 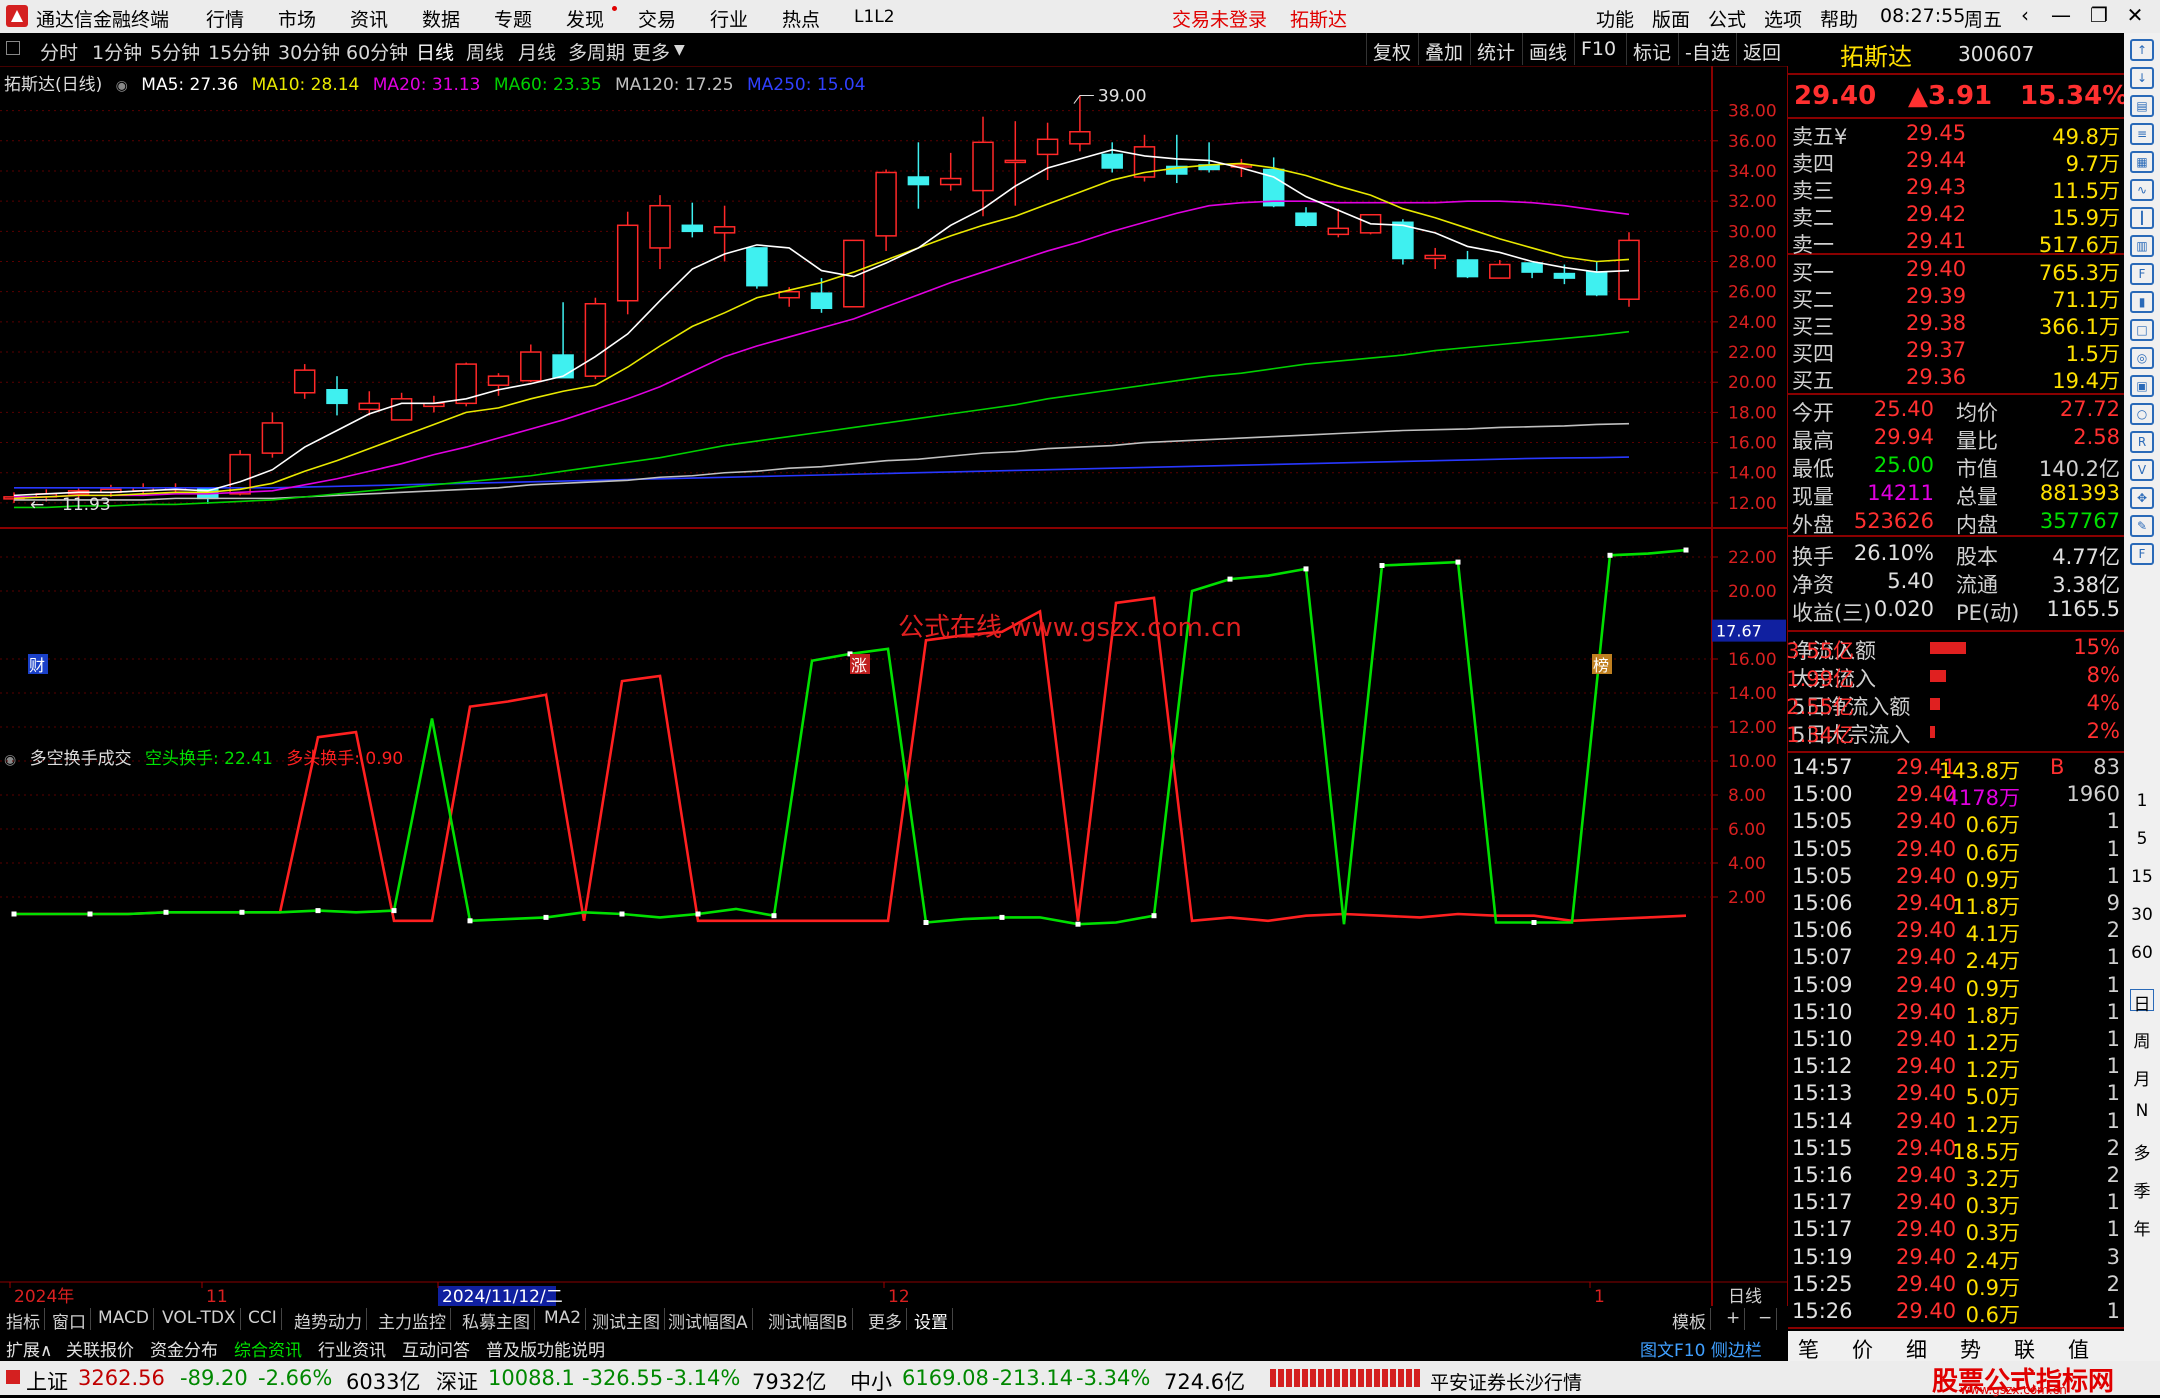 What do you see at coordinates (268, 1348) in the screenshot?
I see `func-tab: 综合资讯` at bounding box center [268, 1348].